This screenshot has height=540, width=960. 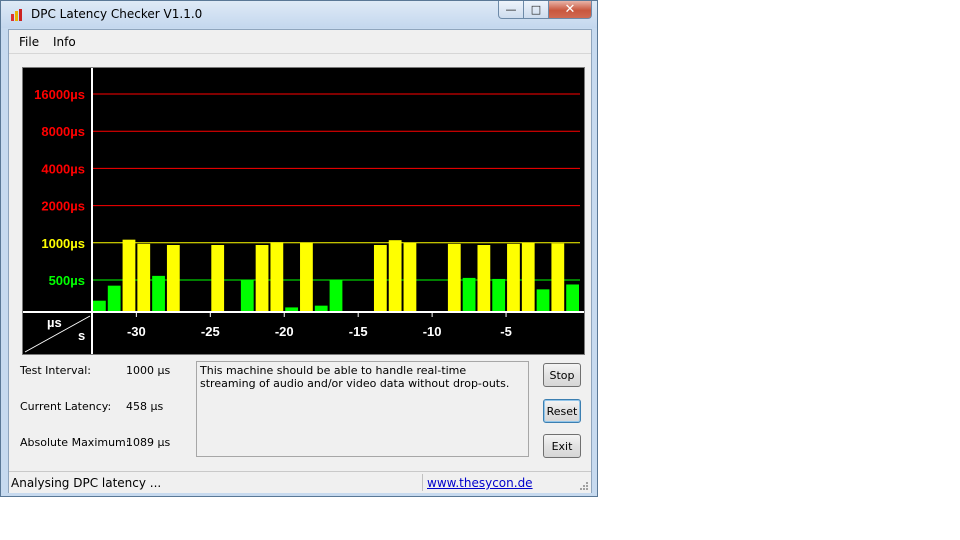 What do you see at coordinates (64, 42) in the screenshot?
I see `menu-info: Info` at bounding box center [64, 42].